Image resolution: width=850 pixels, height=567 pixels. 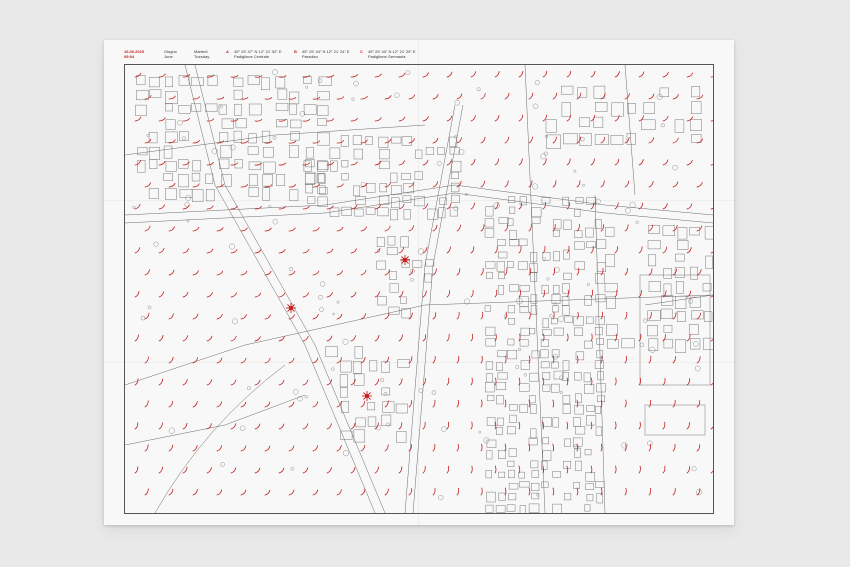 I want to click on location-markers, so click(x=348, y=328).